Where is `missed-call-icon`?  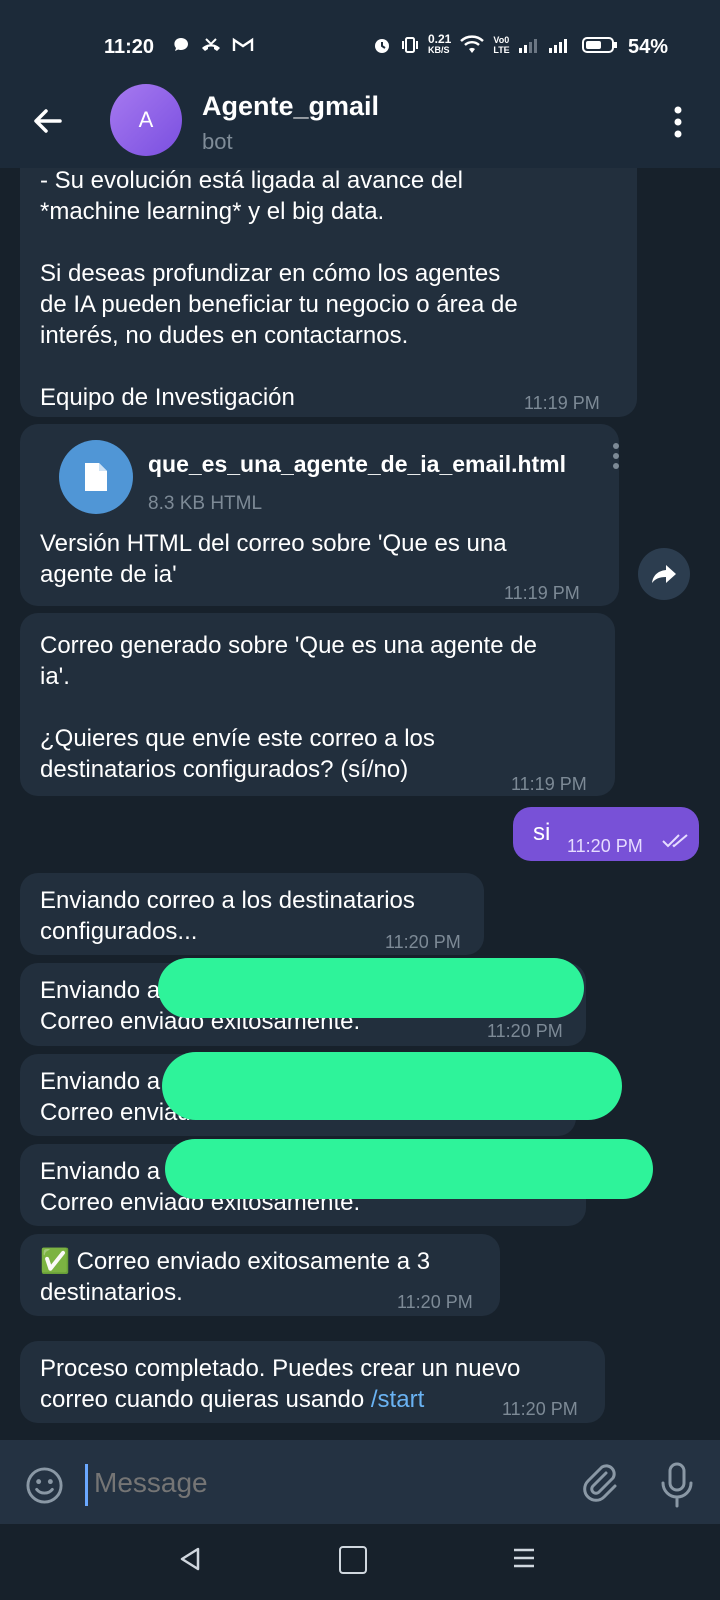
missed-call-icon is located at coordinates (211, 44).